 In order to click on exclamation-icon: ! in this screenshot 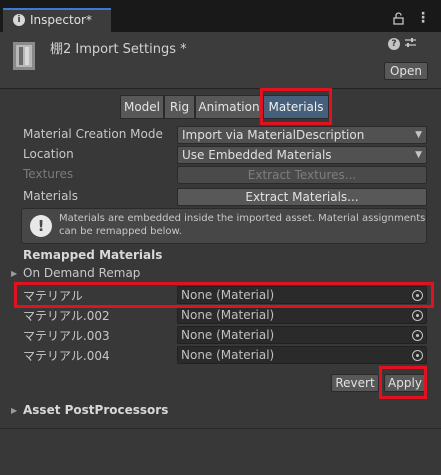, I will do `click(41, 226)`.